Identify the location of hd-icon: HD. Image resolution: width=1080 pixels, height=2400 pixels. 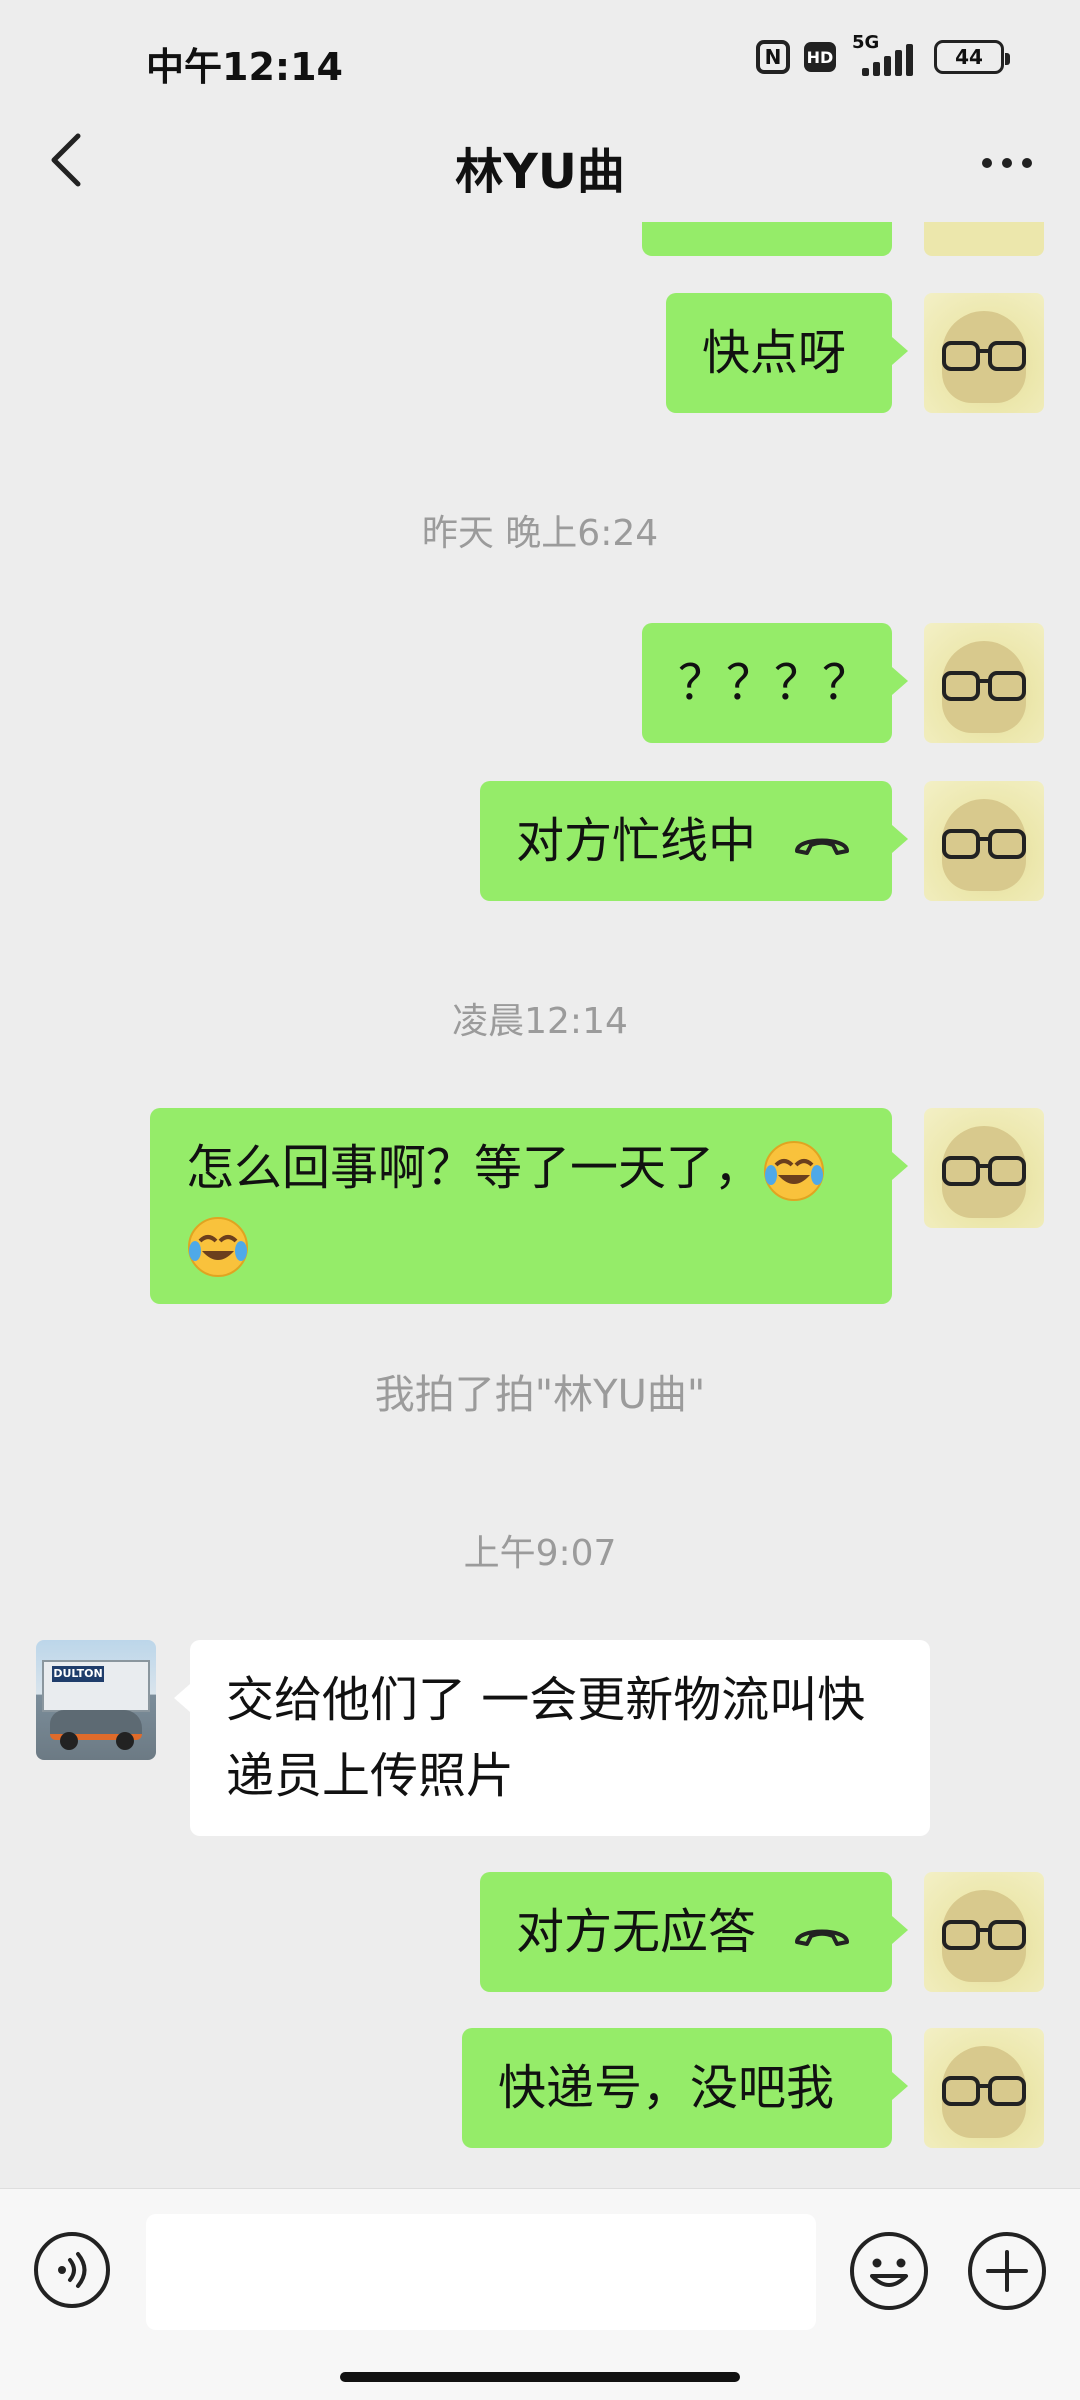
(820, 57).